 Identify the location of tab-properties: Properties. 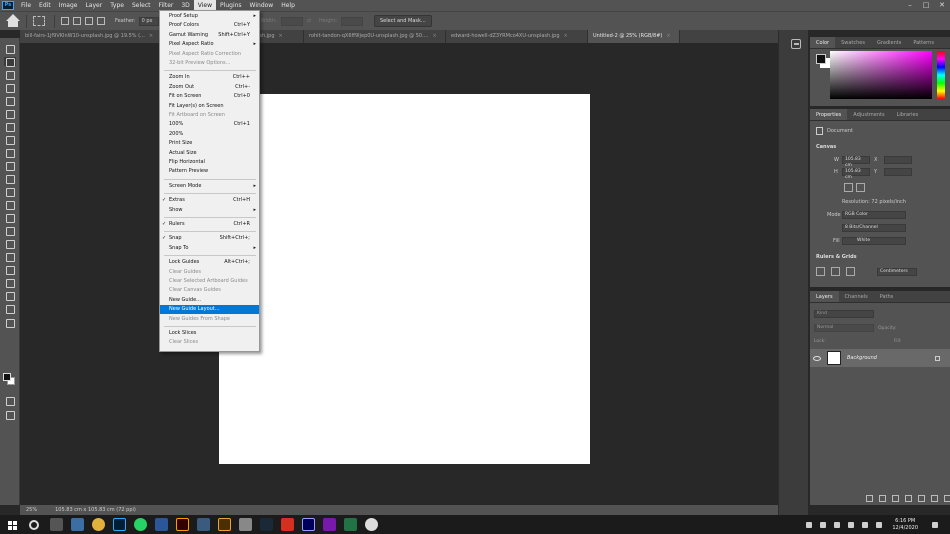
(829, 114).